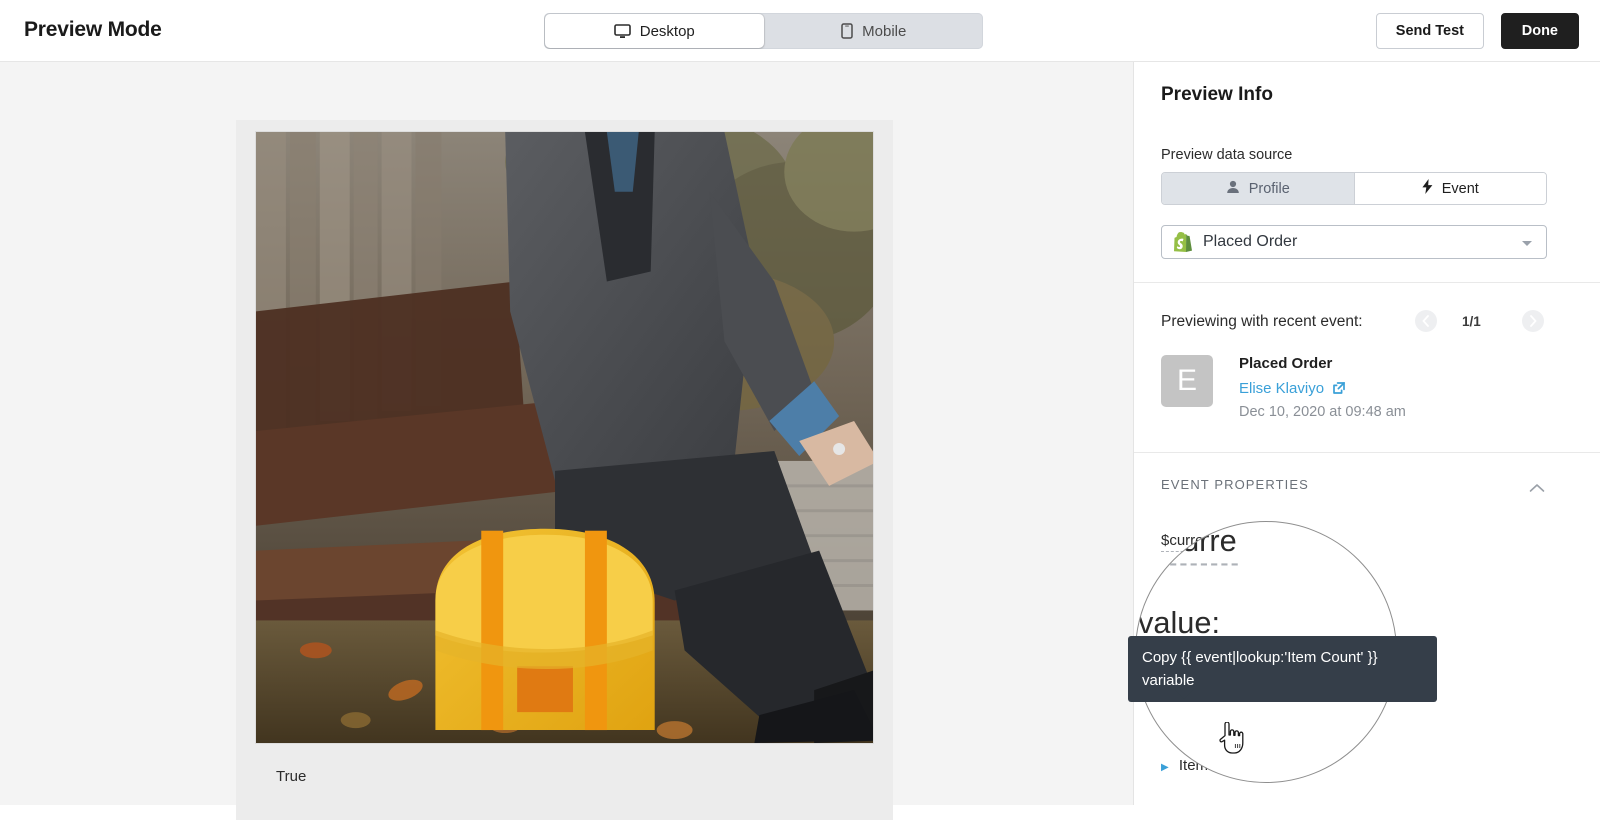 This screenshot has width=1600, height=820. I want to click on shopify-icon, so click(1183, 242).